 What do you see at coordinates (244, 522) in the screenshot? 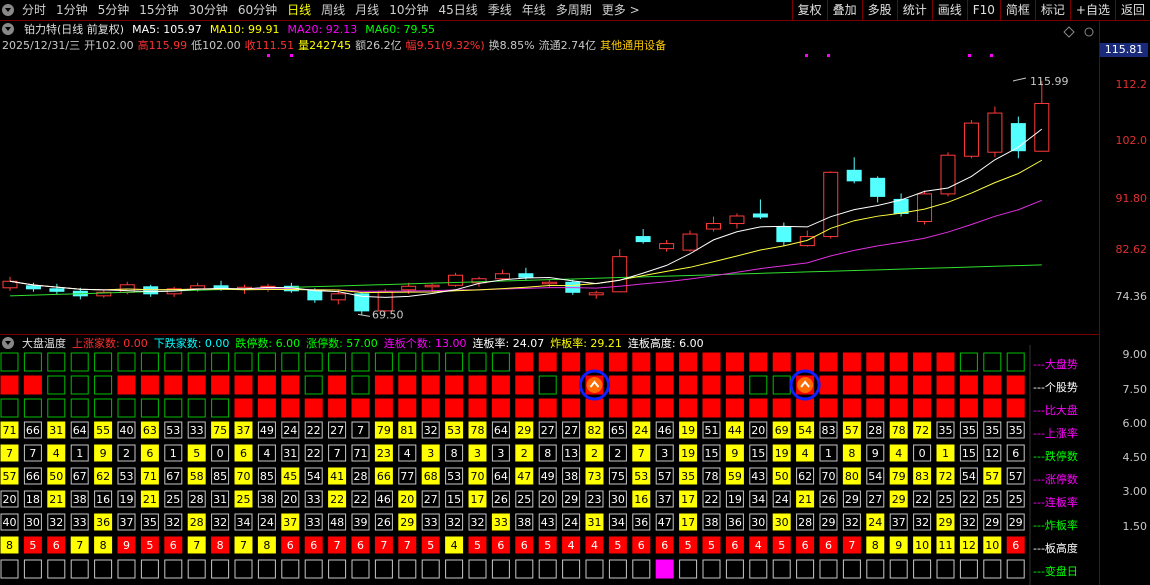
I see `cell-value: 34` at bounding box center [244, 522].